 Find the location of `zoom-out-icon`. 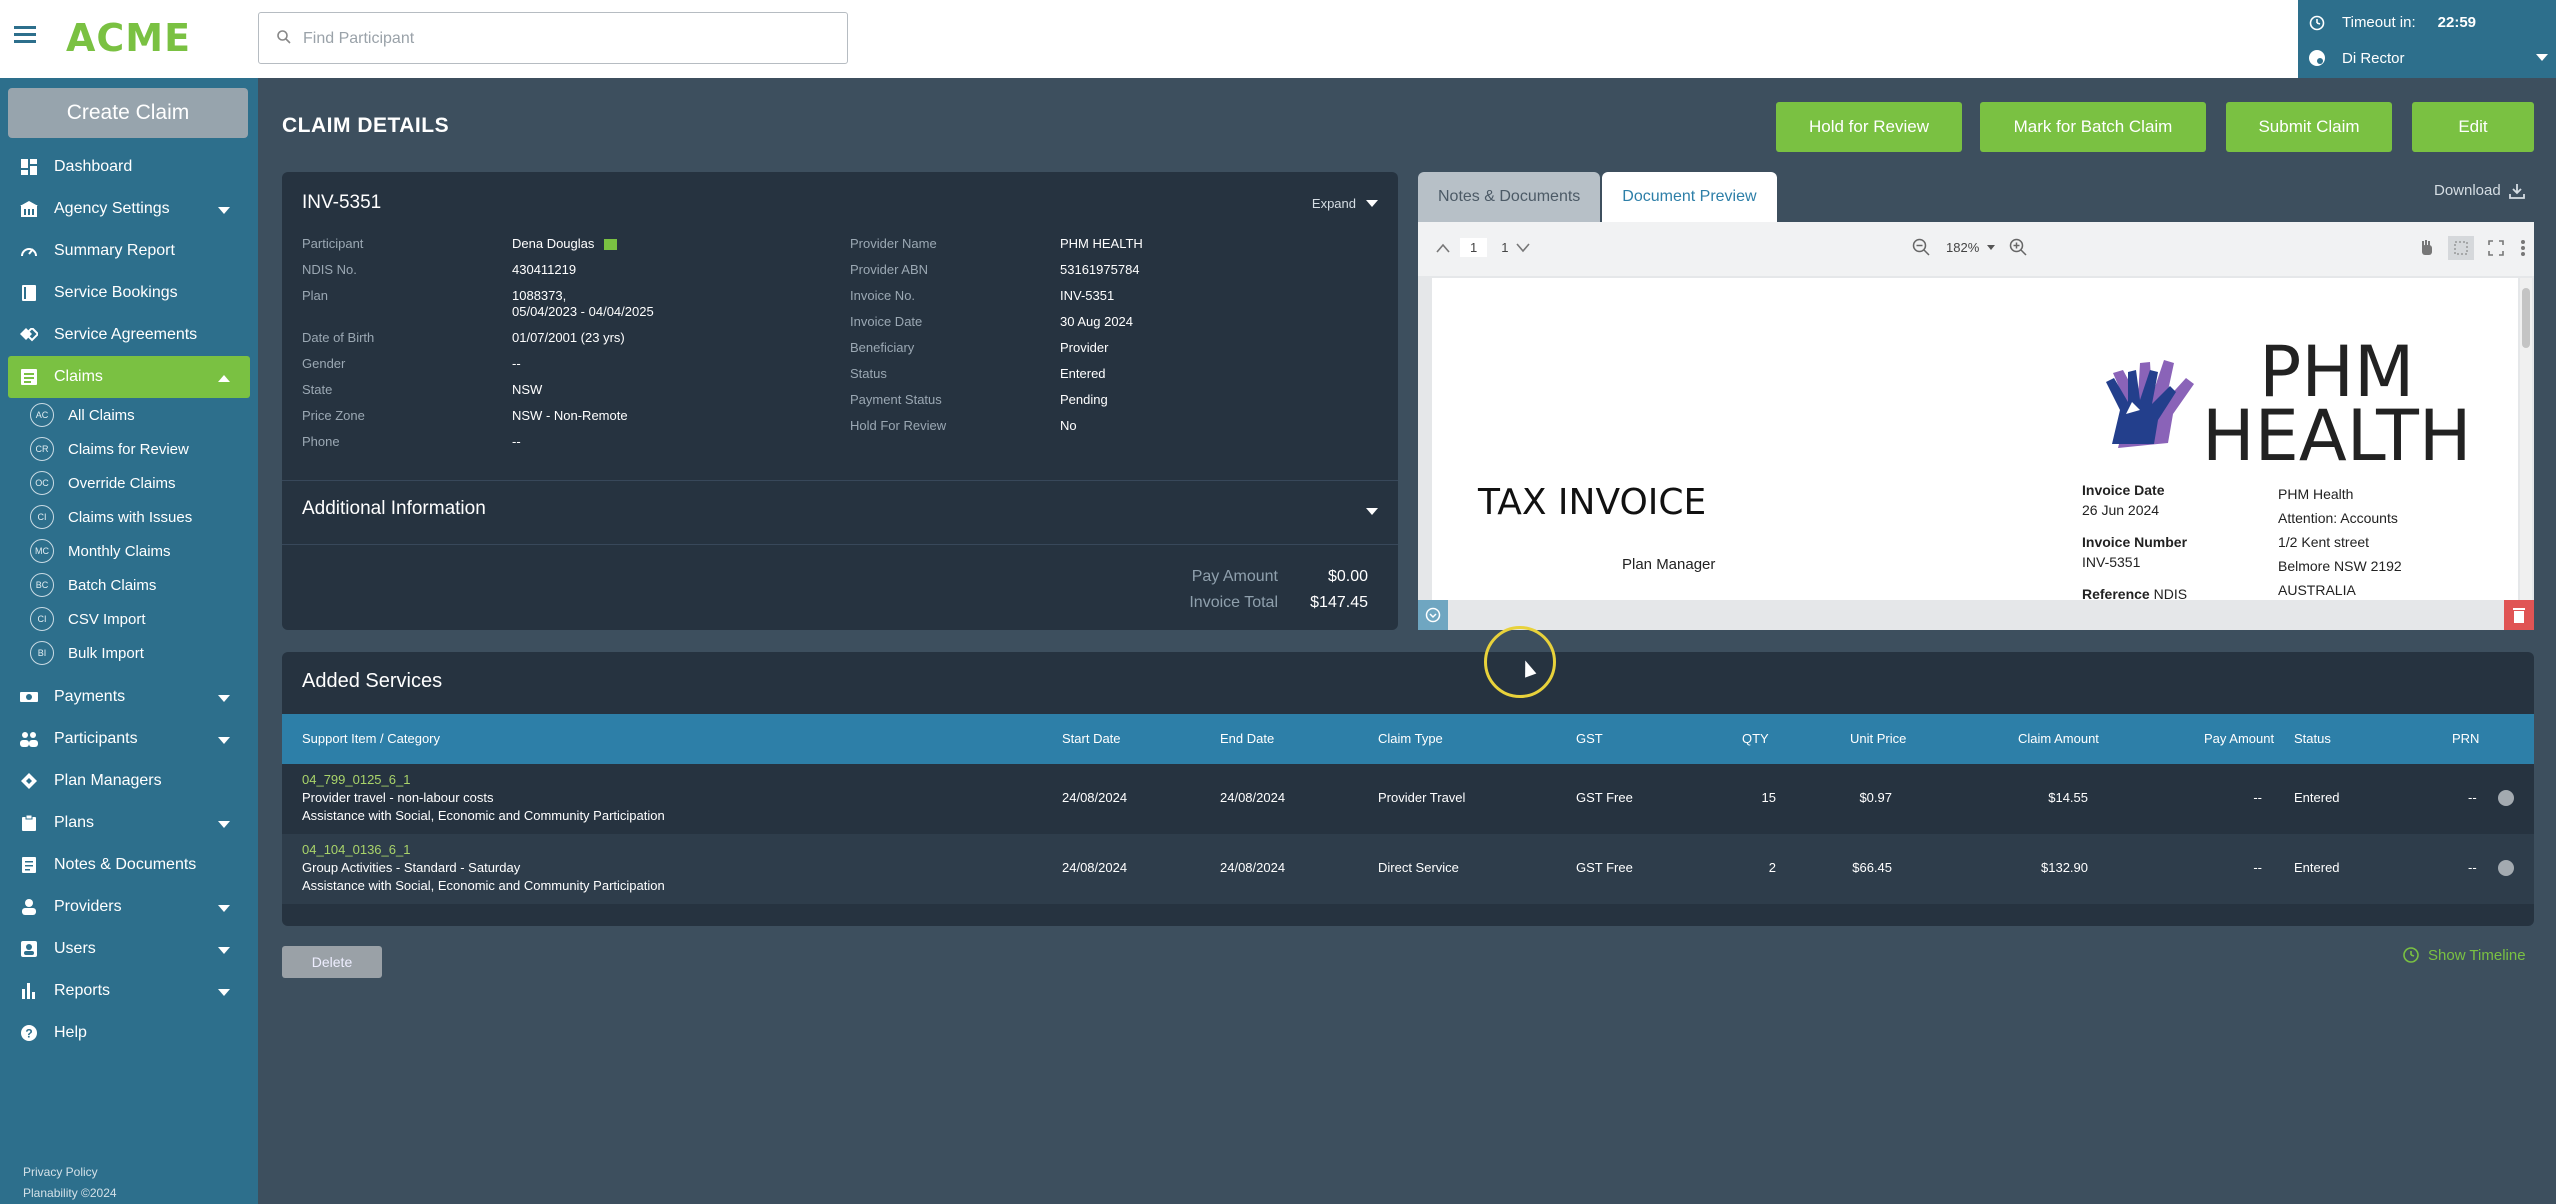

zoom-out-icon is located at coordinates (1921, 247).